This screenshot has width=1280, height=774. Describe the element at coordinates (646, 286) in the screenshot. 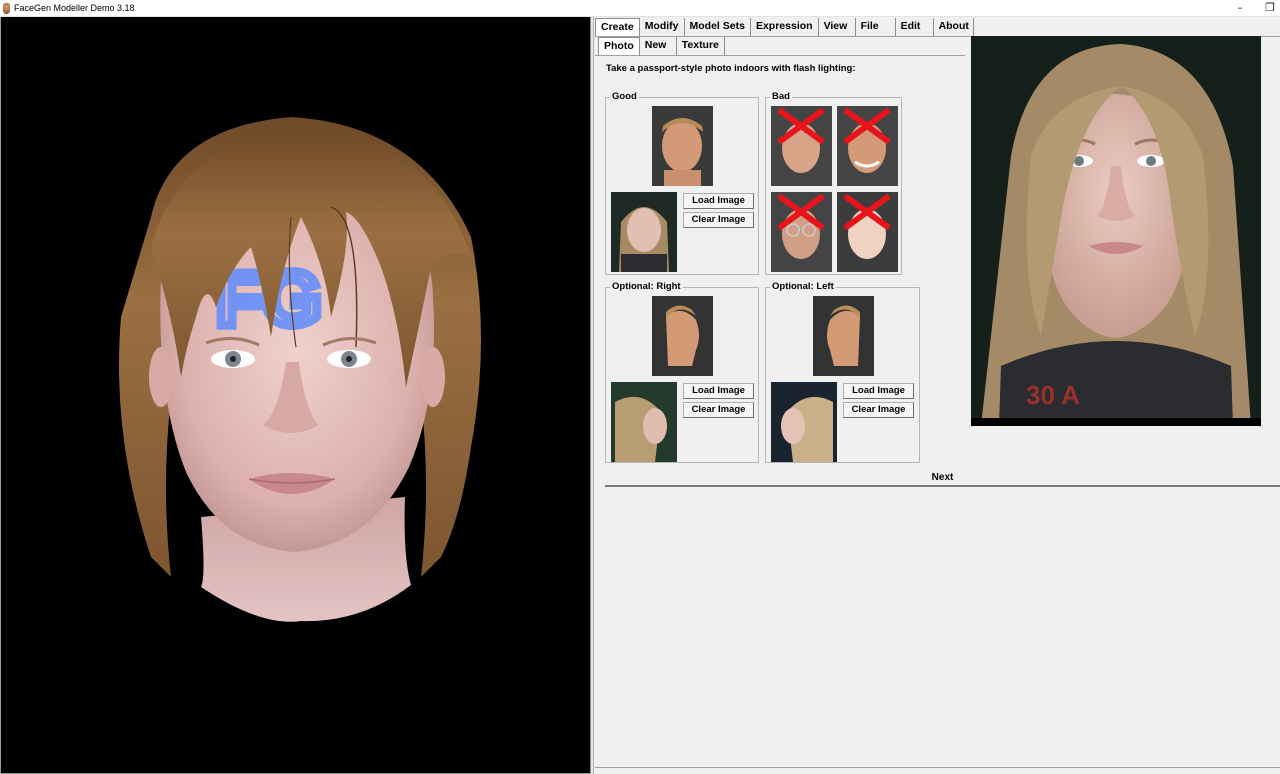

I see `optional-right-label: Optional: Right` at that location.